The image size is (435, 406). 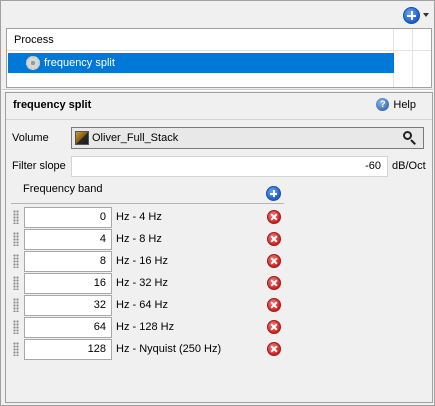 What do you see at coordinates (142, 261) in the screenshot?
I see `band-range-label: Hz - 16 Hz` at bounding box center [142, 261].